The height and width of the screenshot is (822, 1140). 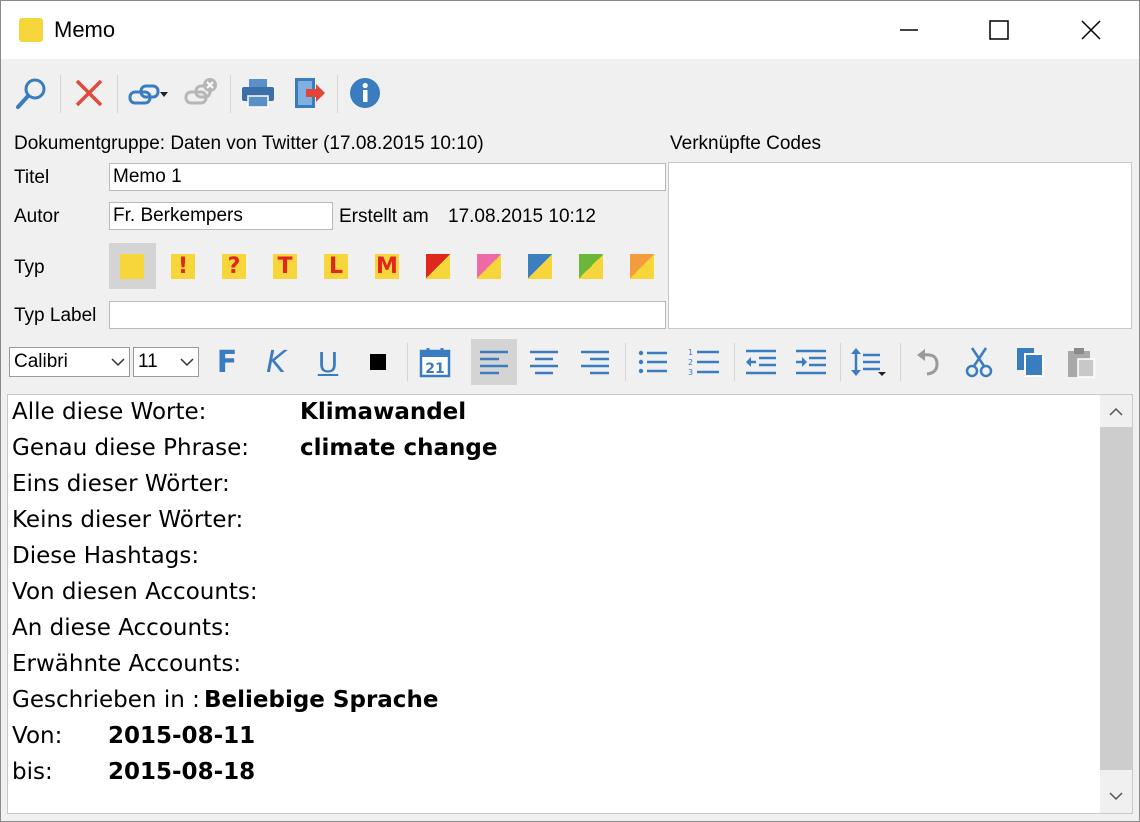 I want to click on type-memo-question-icon: ?, so click(x=234, y=266).